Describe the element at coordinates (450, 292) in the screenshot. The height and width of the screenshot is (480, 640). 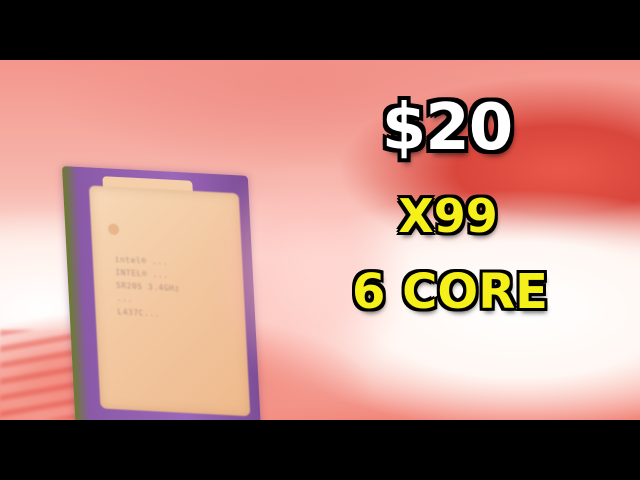
I see `headline-cores: 6 CORE` at that location.